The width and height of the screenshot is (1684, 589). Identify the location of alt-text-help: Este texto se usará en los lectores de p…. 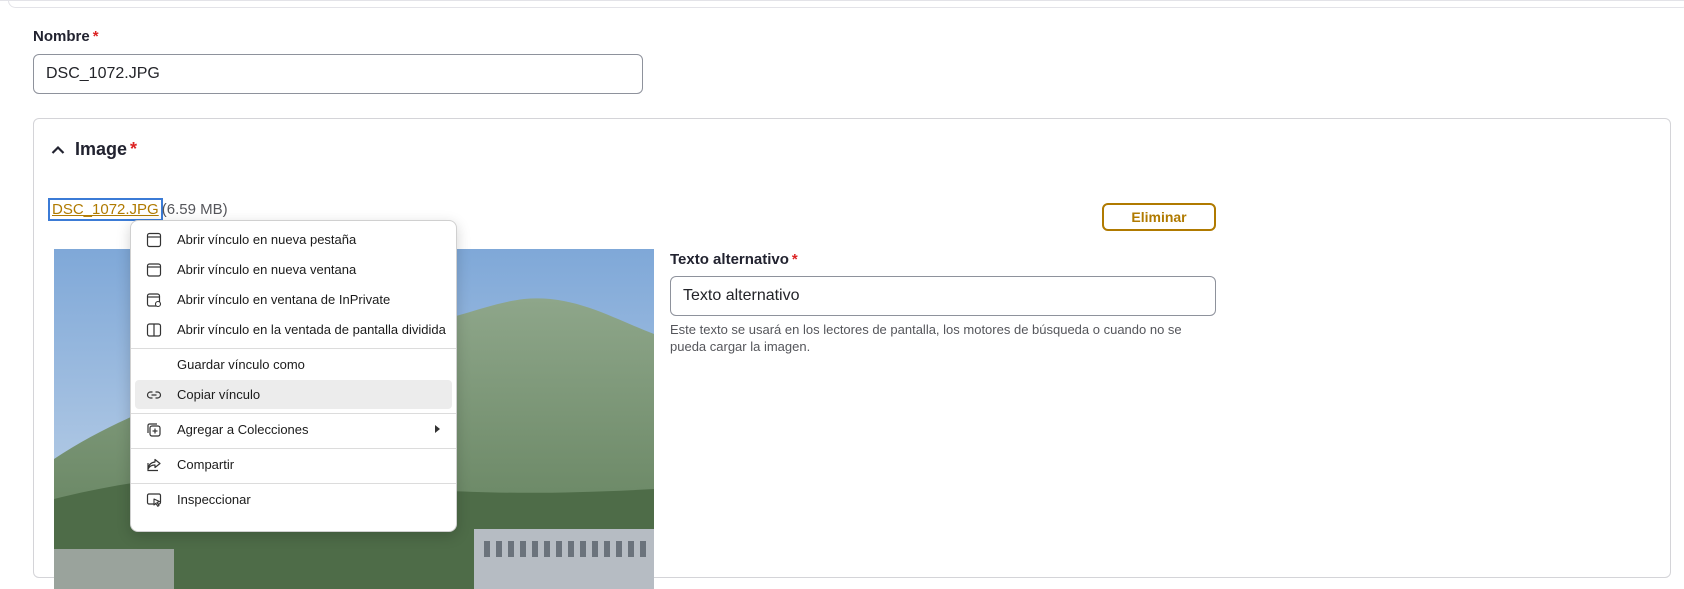
(926, 338).